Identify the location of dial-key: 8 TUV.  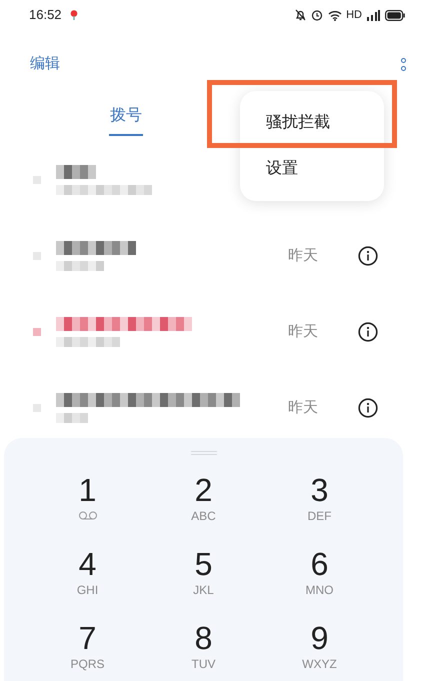
(204, 650).